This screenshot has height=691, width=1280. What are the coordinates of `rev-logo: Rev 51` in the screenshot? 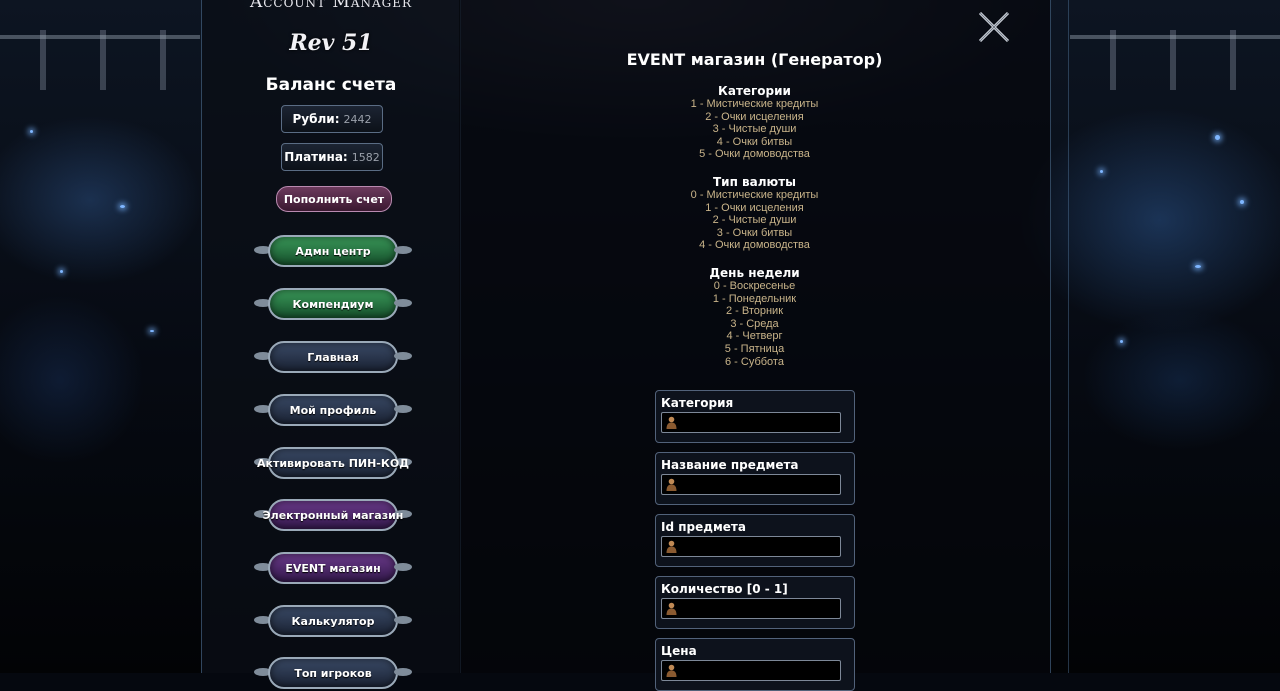 It's located at (331, 43).